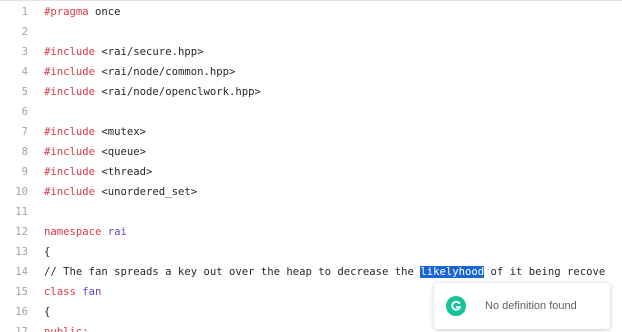  What do you see at coordinates (311, 32) in the screenshot?
I see `code-line: 2` at bounding box center [311, 32].